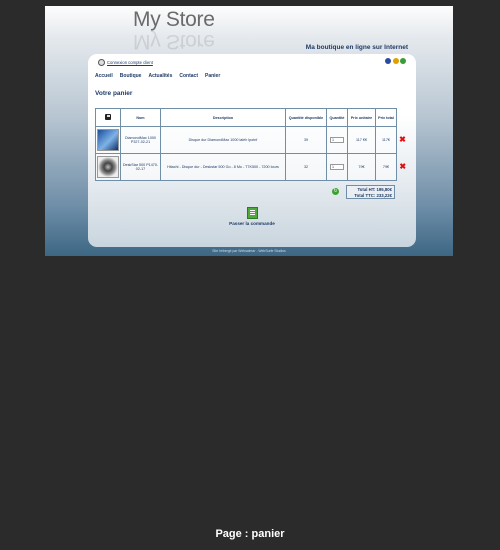 This screenshot has width=500, height=550. What do you see at coordinates (403, 61) in the screenshot?
I see `flag-italy-icon` at bounding box center [403, 61].